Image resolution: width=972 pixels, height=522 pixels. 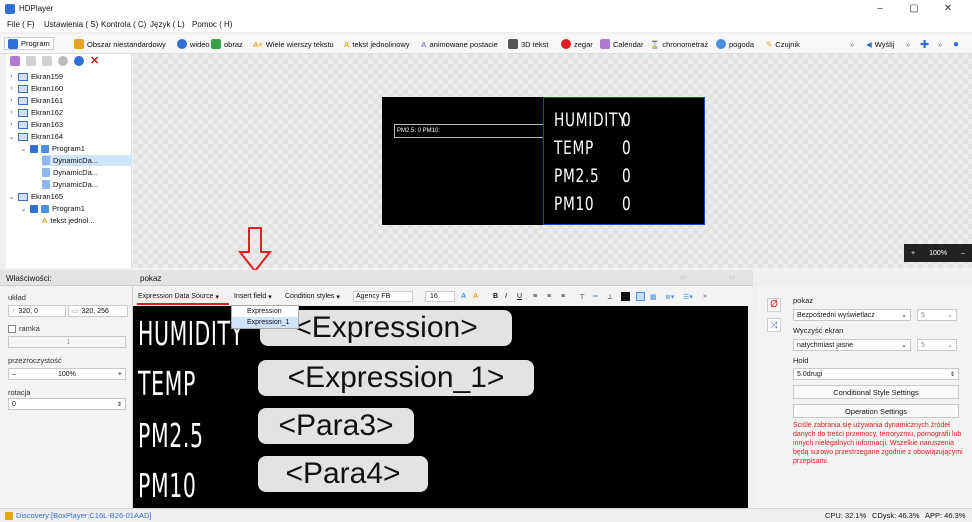 I want to click on image-button: obraz, so click(x=227, y=44).